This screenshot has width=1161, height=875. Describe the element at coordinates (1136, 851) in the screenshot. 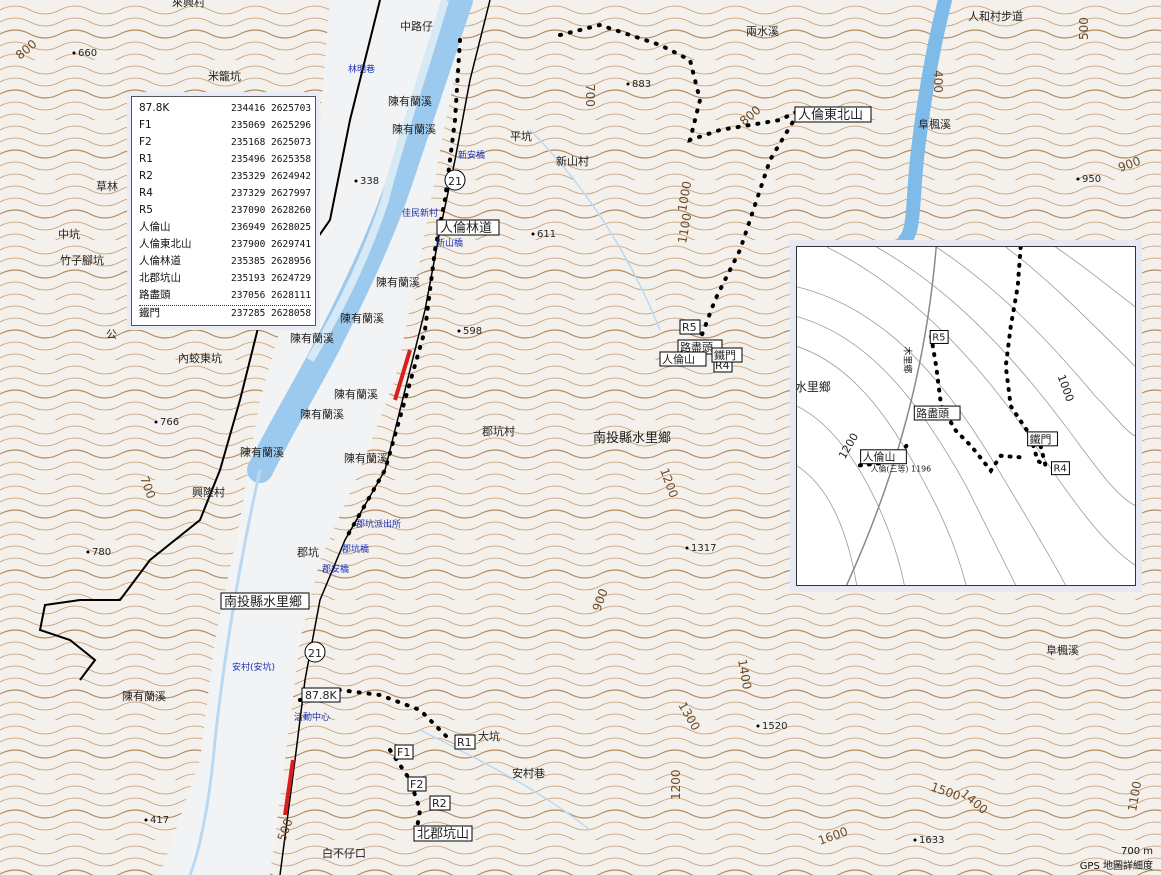

I see `scale-value: 700 m` at that location.